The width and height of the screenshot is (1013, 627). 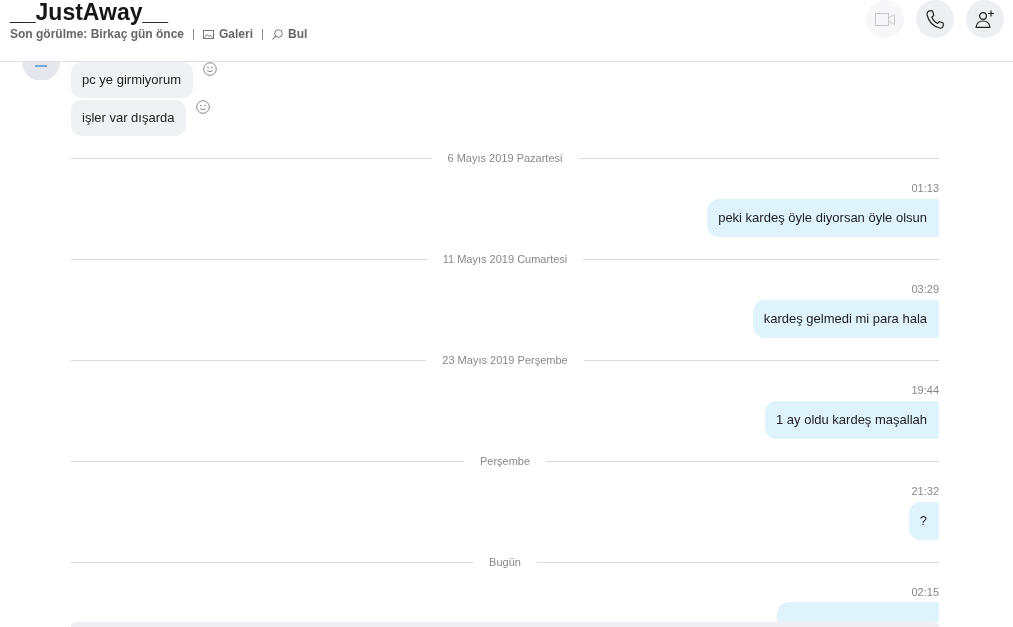 I want to click on message-time: 01:13, so click(x=925, y=188).